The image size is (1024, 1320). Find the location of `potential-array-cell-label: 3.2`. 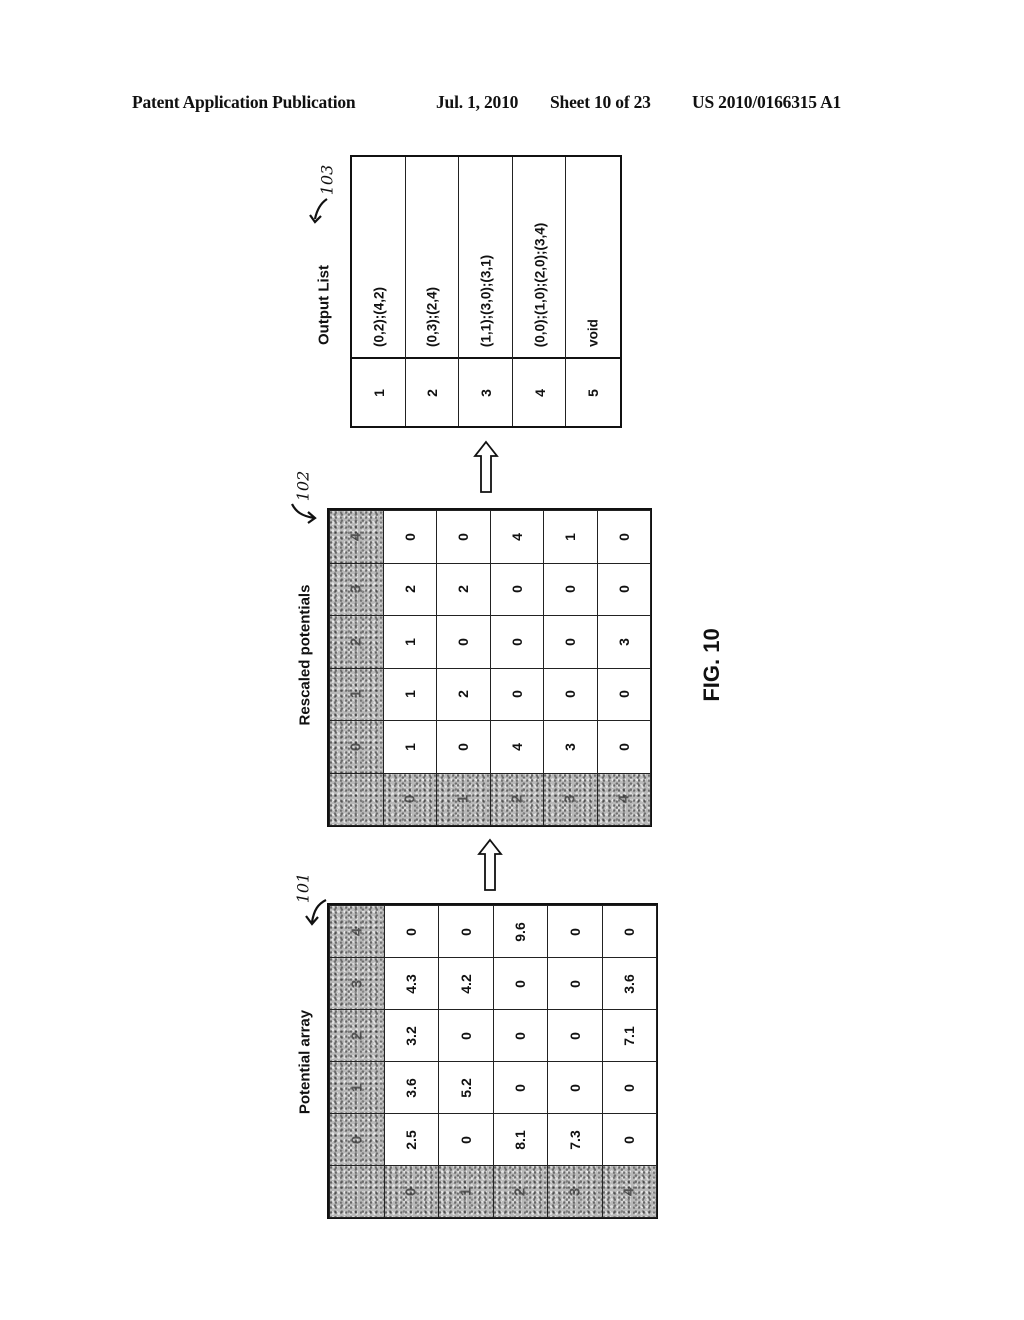

potential-array-cell-label: 3.2 is located at coordinates (411, 1035).